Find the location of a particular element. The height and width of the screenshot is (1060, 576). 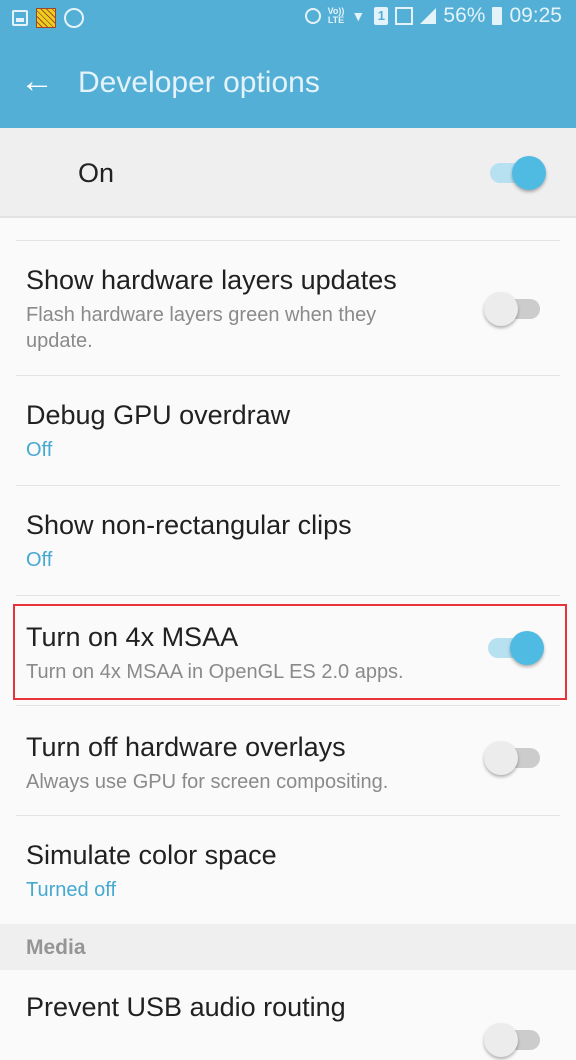

setting-title: Prevent USB audio routing is located at coordinates (186, 1007).